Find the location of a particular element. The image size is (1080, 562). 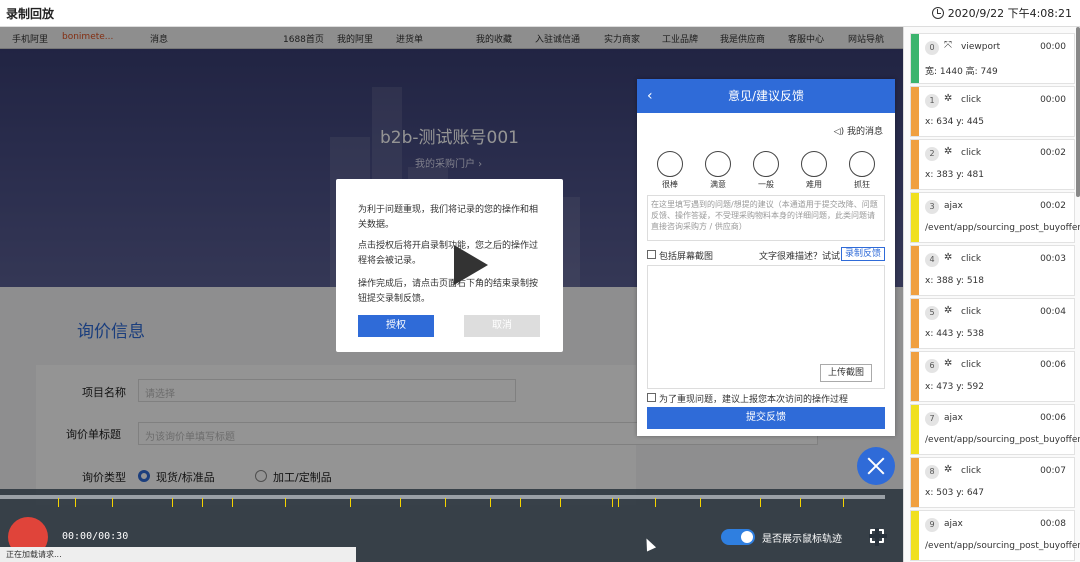

record-feedback-button: 录制反馈 is located at coordinates (863, 254).